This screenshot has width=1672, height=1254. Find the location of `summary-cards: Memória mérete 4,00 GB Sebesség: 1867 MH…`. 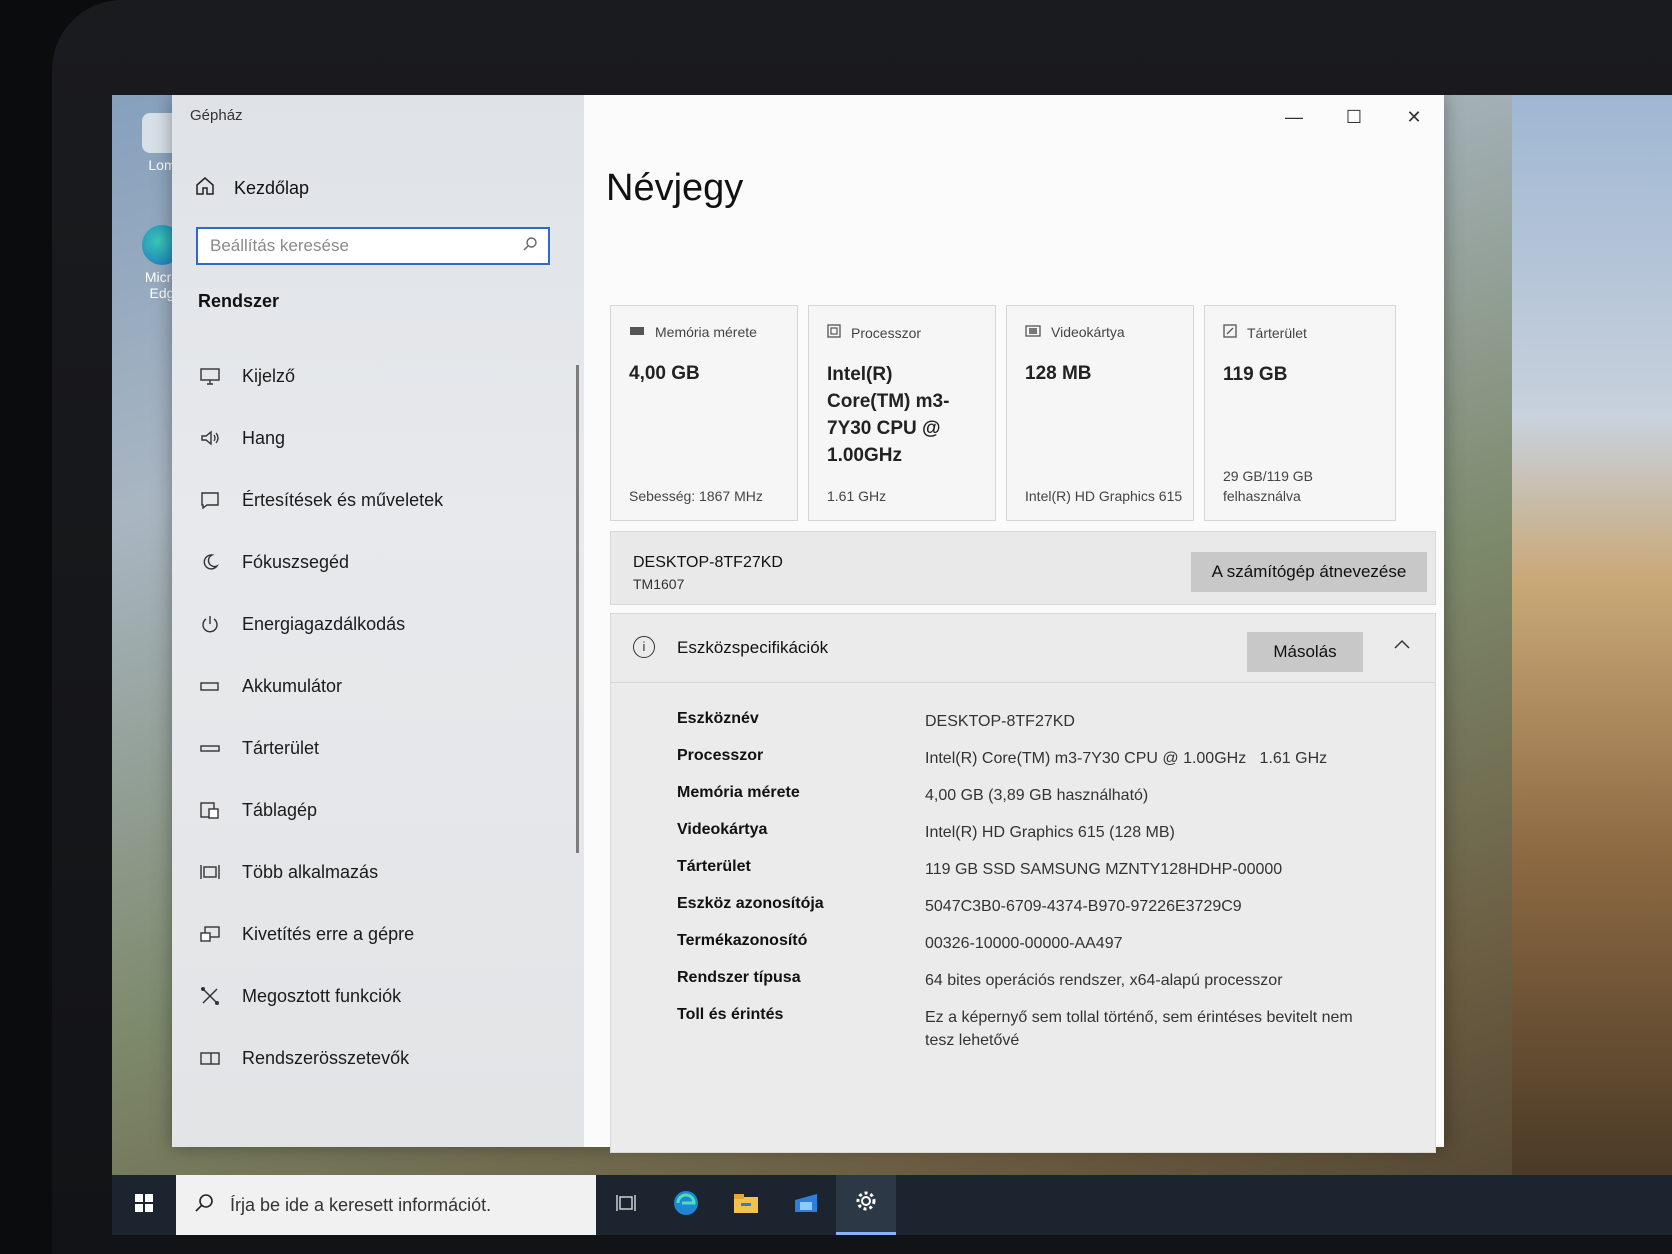

summary-cards: Memória mérete 4,00 GB Sebesség: 1867 MH… is located at coordinates (1003, 413).